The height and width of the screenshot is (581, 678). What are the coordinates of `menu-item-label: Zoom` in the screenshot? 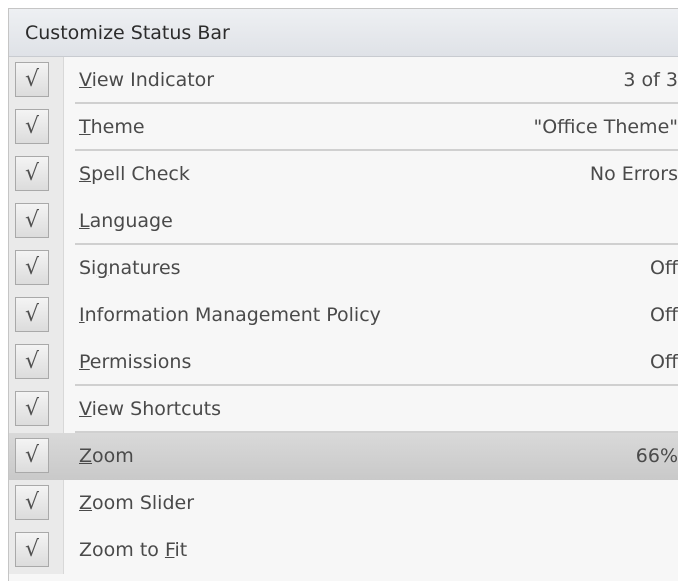 It's located at (106, 456).